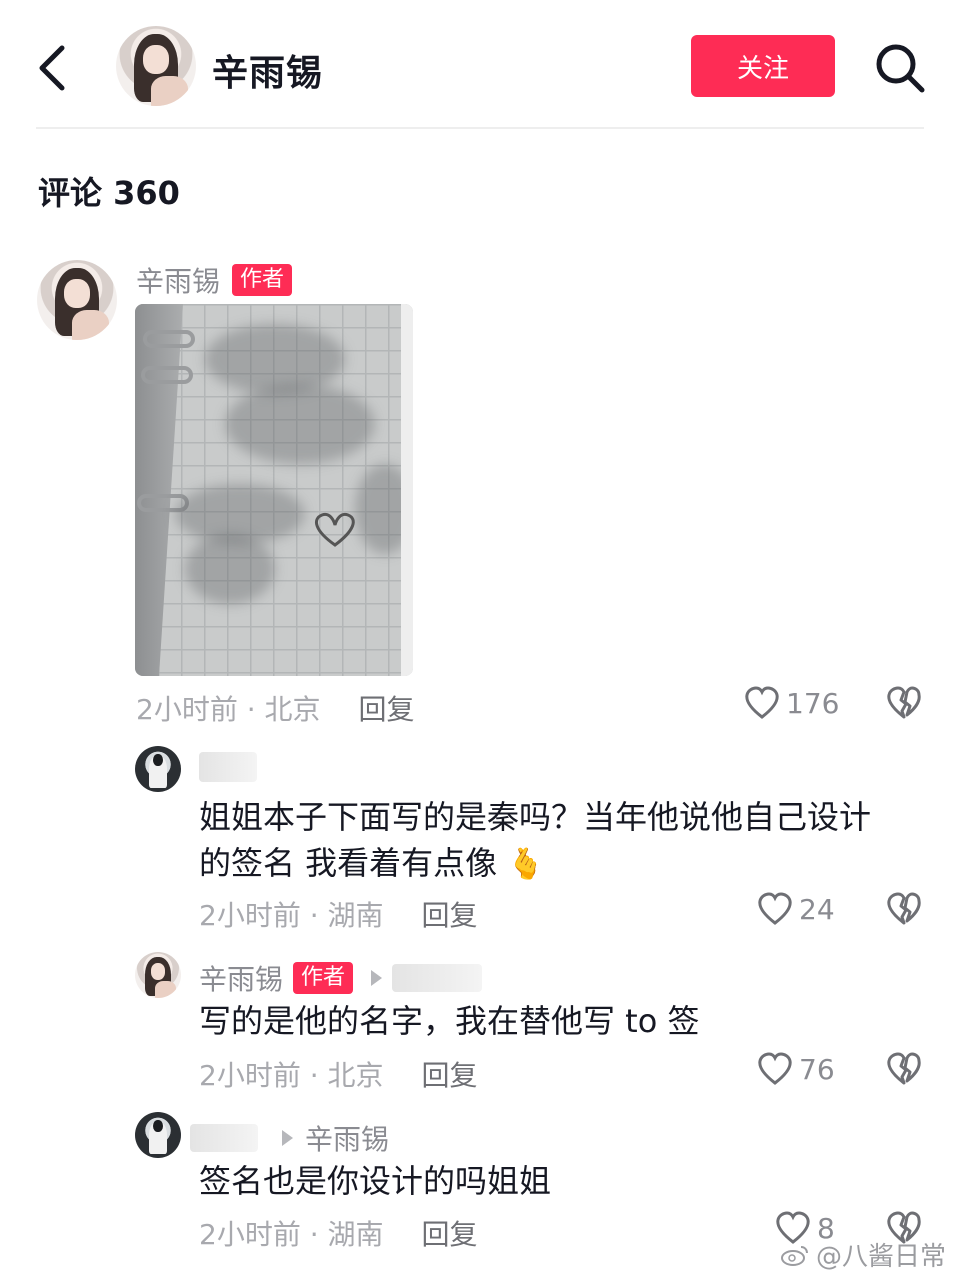  Describe the element at coordinates (348, 863) in the screenshot. I see `reply-text-line2: 的签名 我看着有点像` at that location.